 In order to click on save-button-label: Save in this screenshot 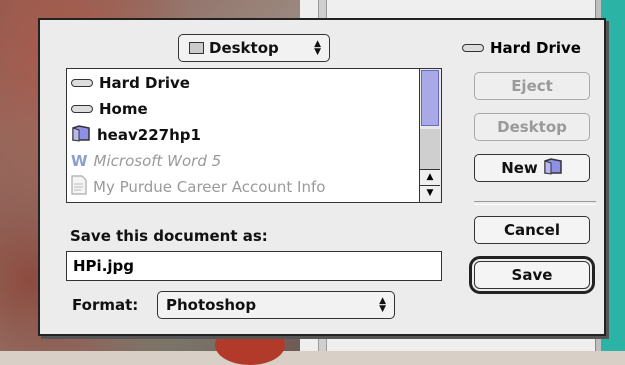, I will do `click(532, 275)`.